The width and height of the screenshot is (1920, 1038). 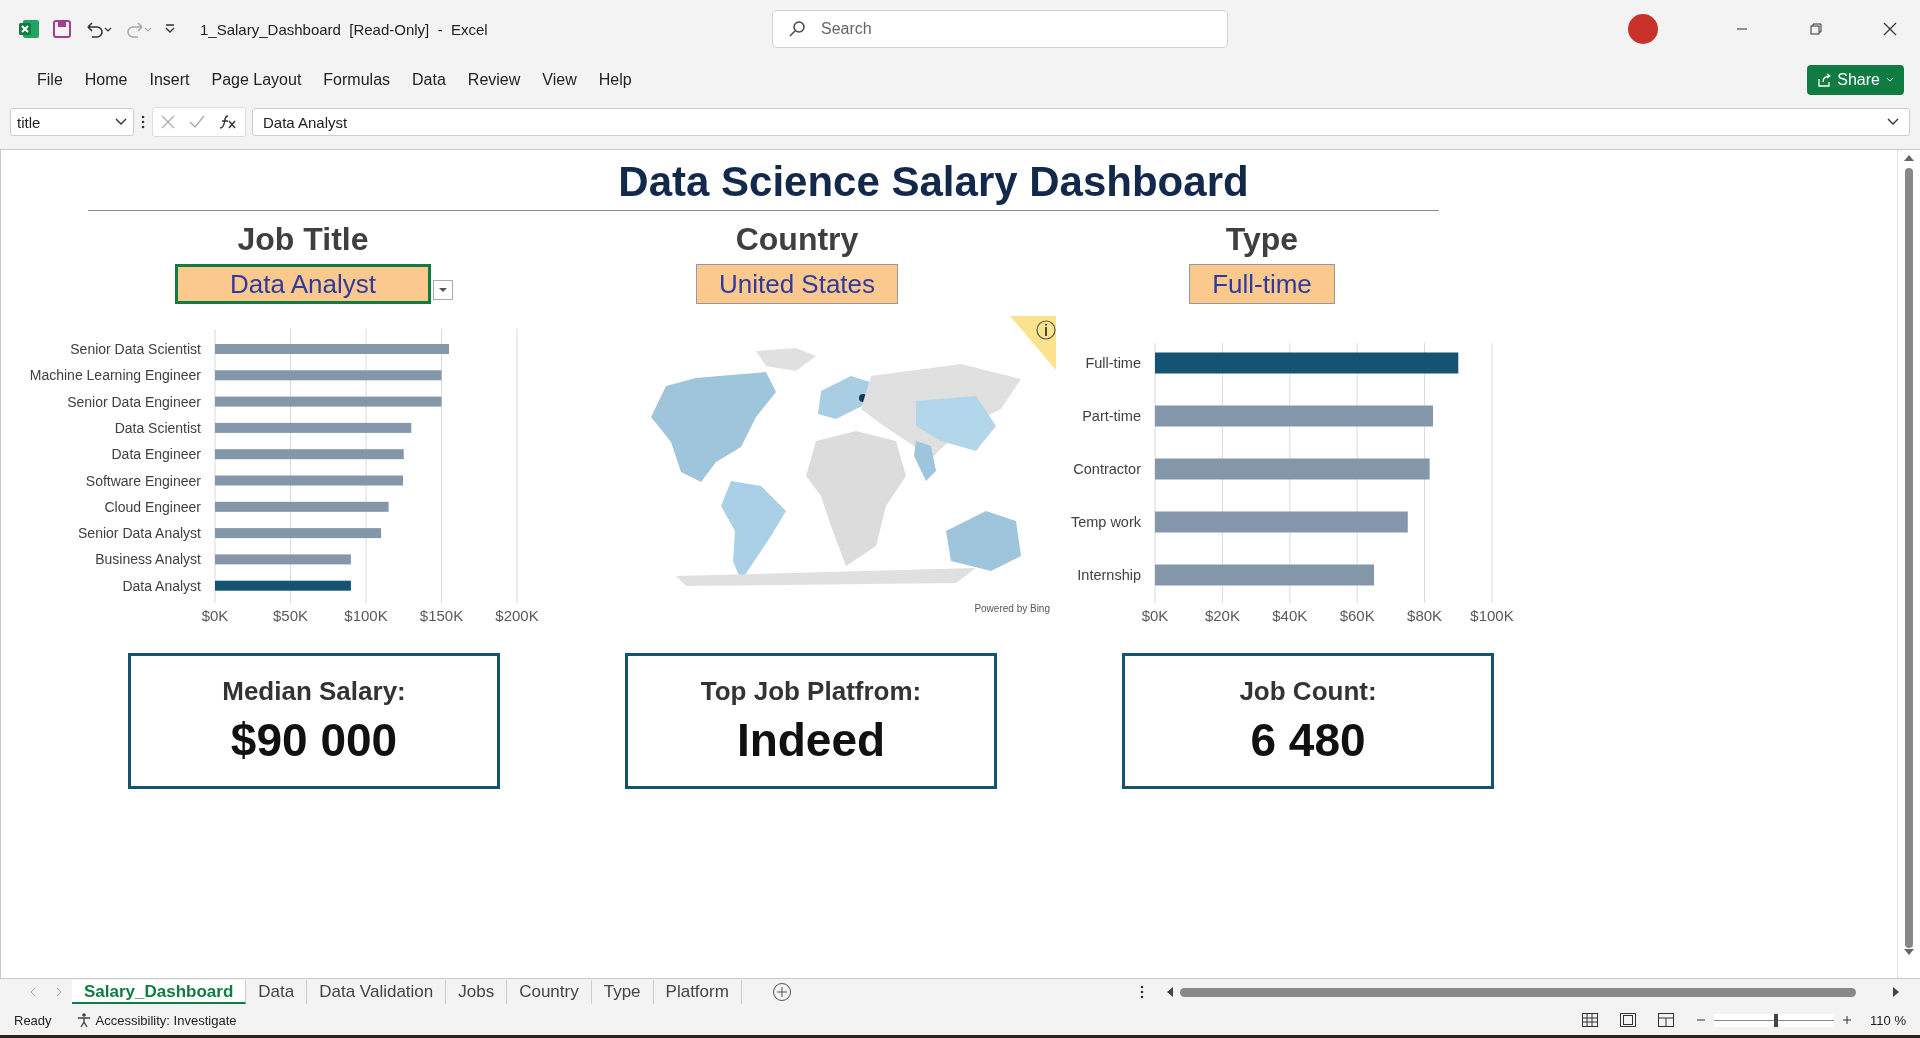 I want to click on tick-label: $80K, so click(x=1425, y=615).